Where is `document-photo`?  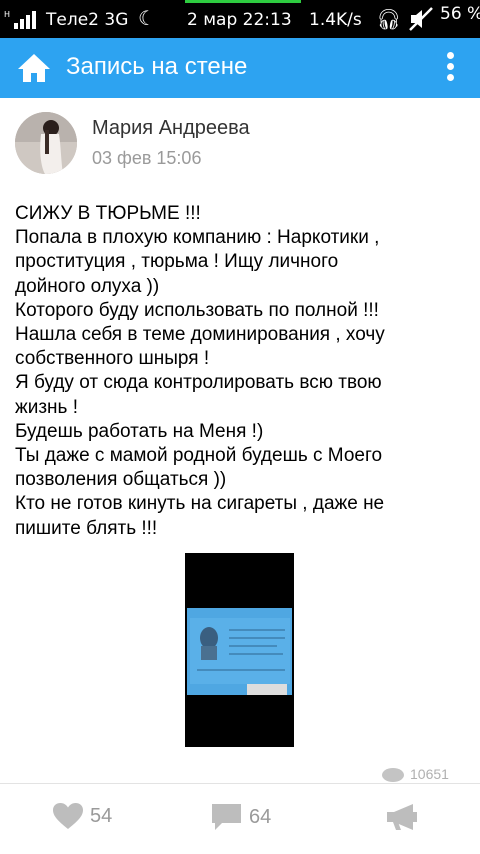 document-photo is located at coordinates (239, 651).